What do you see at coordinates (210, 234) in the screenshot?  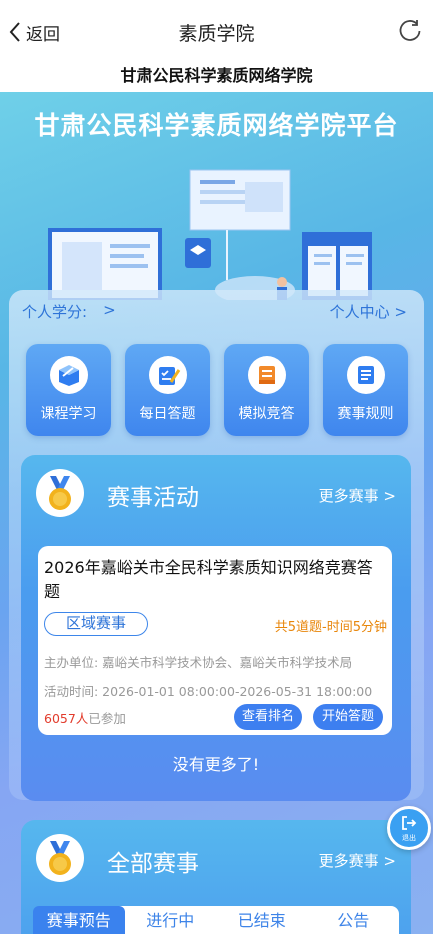 I see `banner-illustration` at bounding box center [210, 234].